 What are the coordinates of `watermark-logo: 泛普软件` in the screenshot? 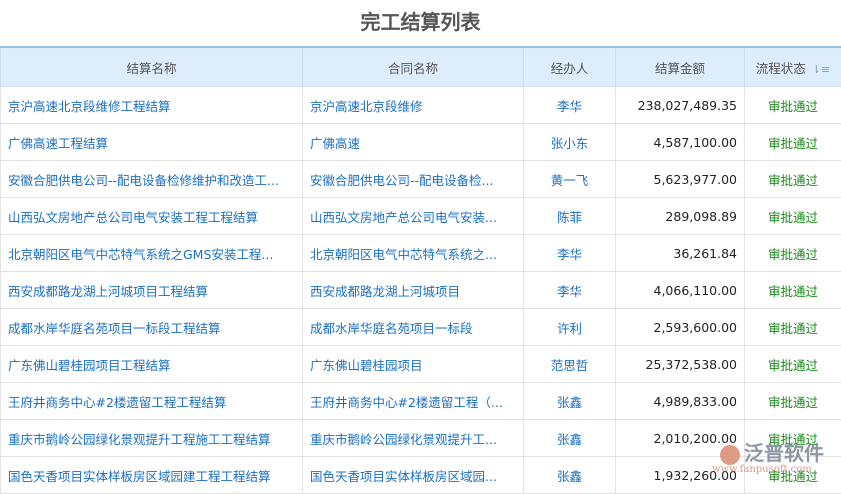 It's located at (772, 451).